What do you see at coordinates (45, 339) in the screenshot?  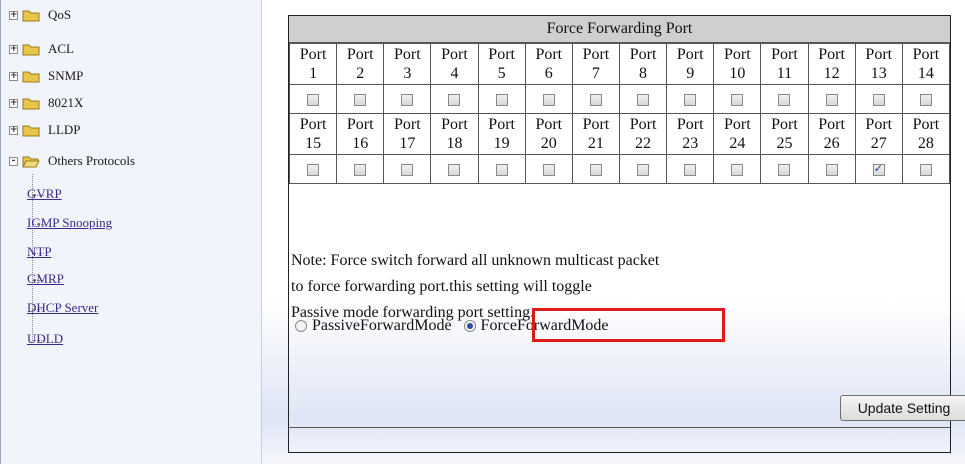 I see `tree-link: UDLD` at bounding box center [45, 339].